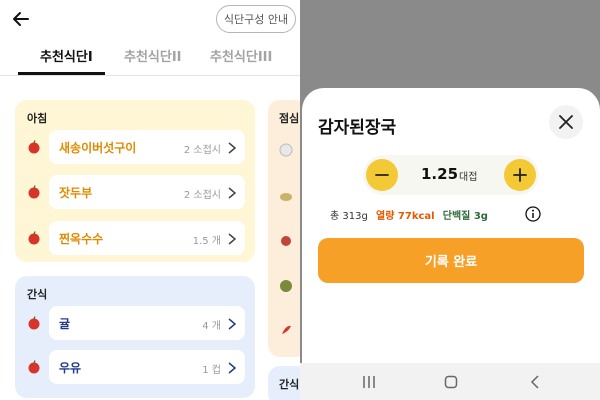 The height and width of the screenshot is (400, 600). Describe the element at coordinates (65, 324) in the screenshot. I see `food-name: 귤` at that location.